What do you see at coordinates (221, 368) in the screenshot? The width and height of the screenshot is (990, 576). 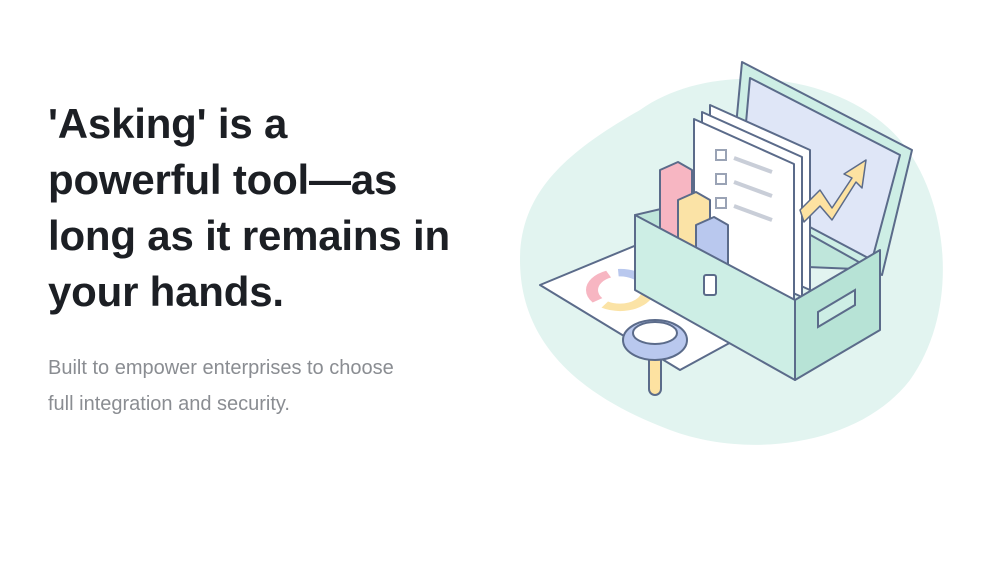 I see `hero-subtitle-line: Built to empower enterprises to choose` at bounding box center [221, 368].